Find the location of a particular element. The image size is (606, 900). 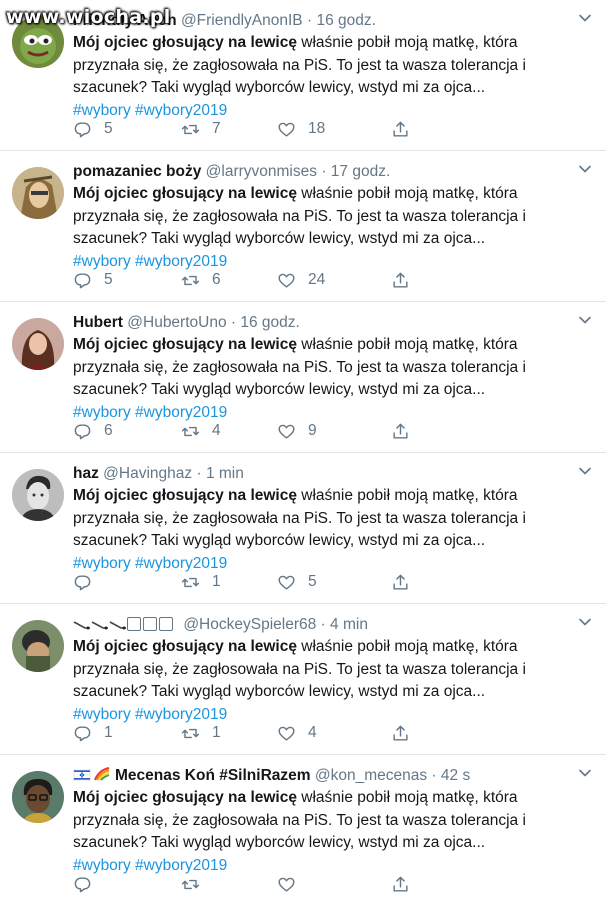

like-button: 9 is located at coordinates (297, 431).